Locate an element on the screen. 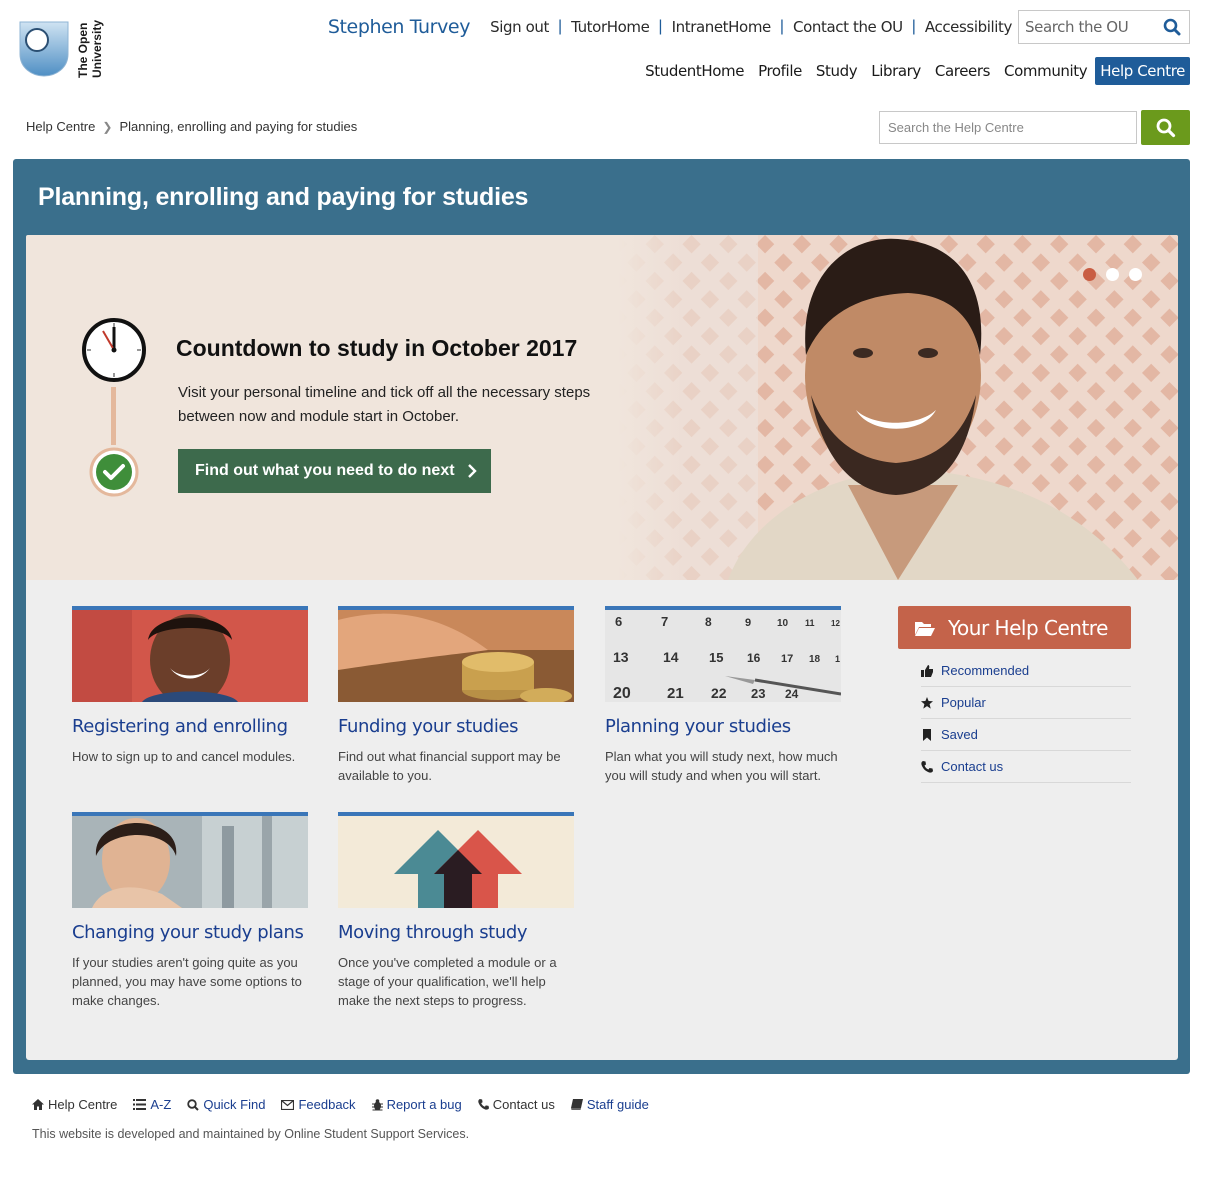 This screenshot has height=1190, width=1206. nav-studenthome: StudentHome is located at coordinates (694, 71).